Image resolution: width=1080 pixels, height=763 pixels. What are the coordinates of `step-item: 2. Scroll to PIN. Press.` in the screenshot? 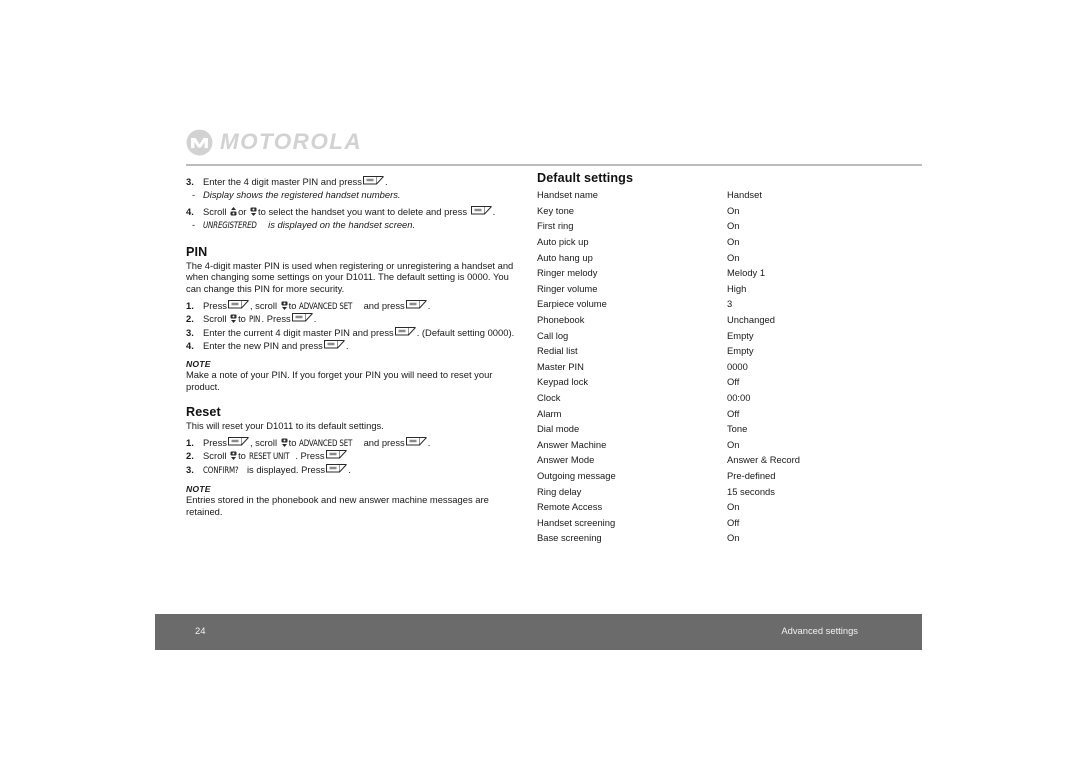 It's located at (354, 319).